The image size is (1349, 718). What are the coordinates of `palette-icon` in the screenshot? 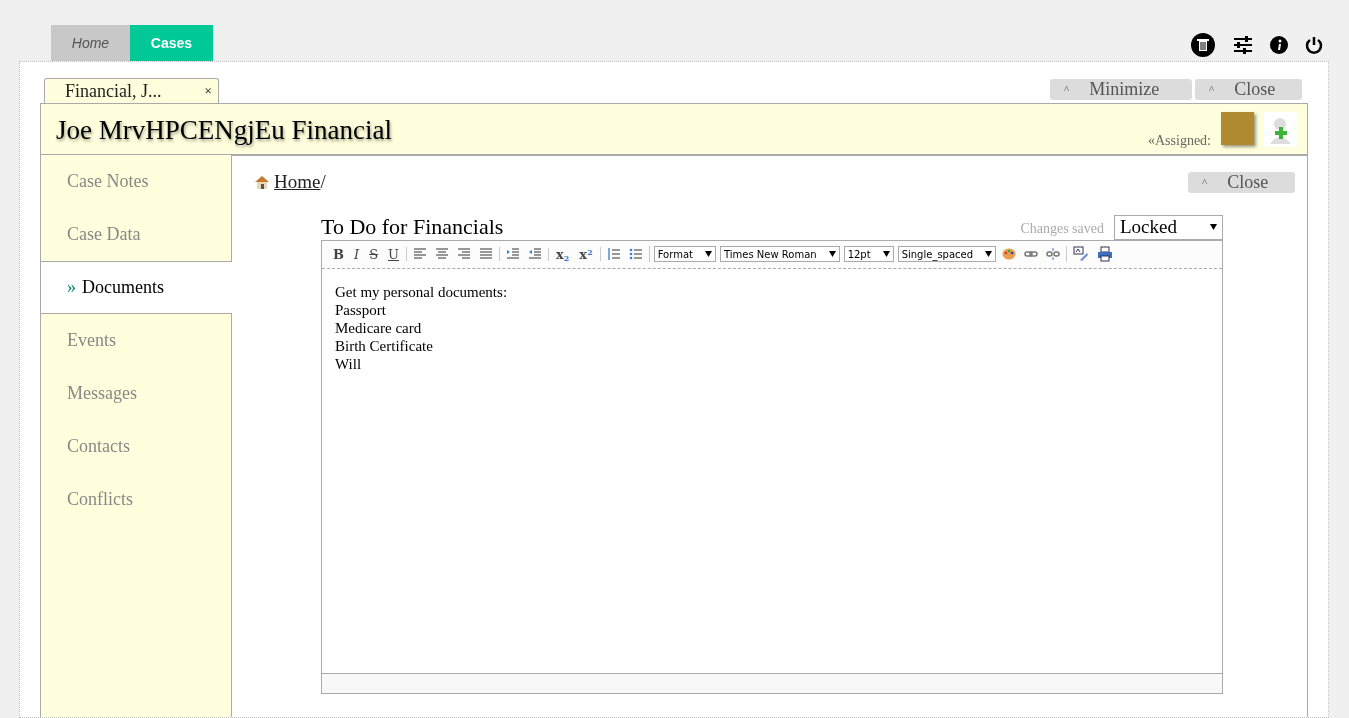 It's located at (1009, 254).